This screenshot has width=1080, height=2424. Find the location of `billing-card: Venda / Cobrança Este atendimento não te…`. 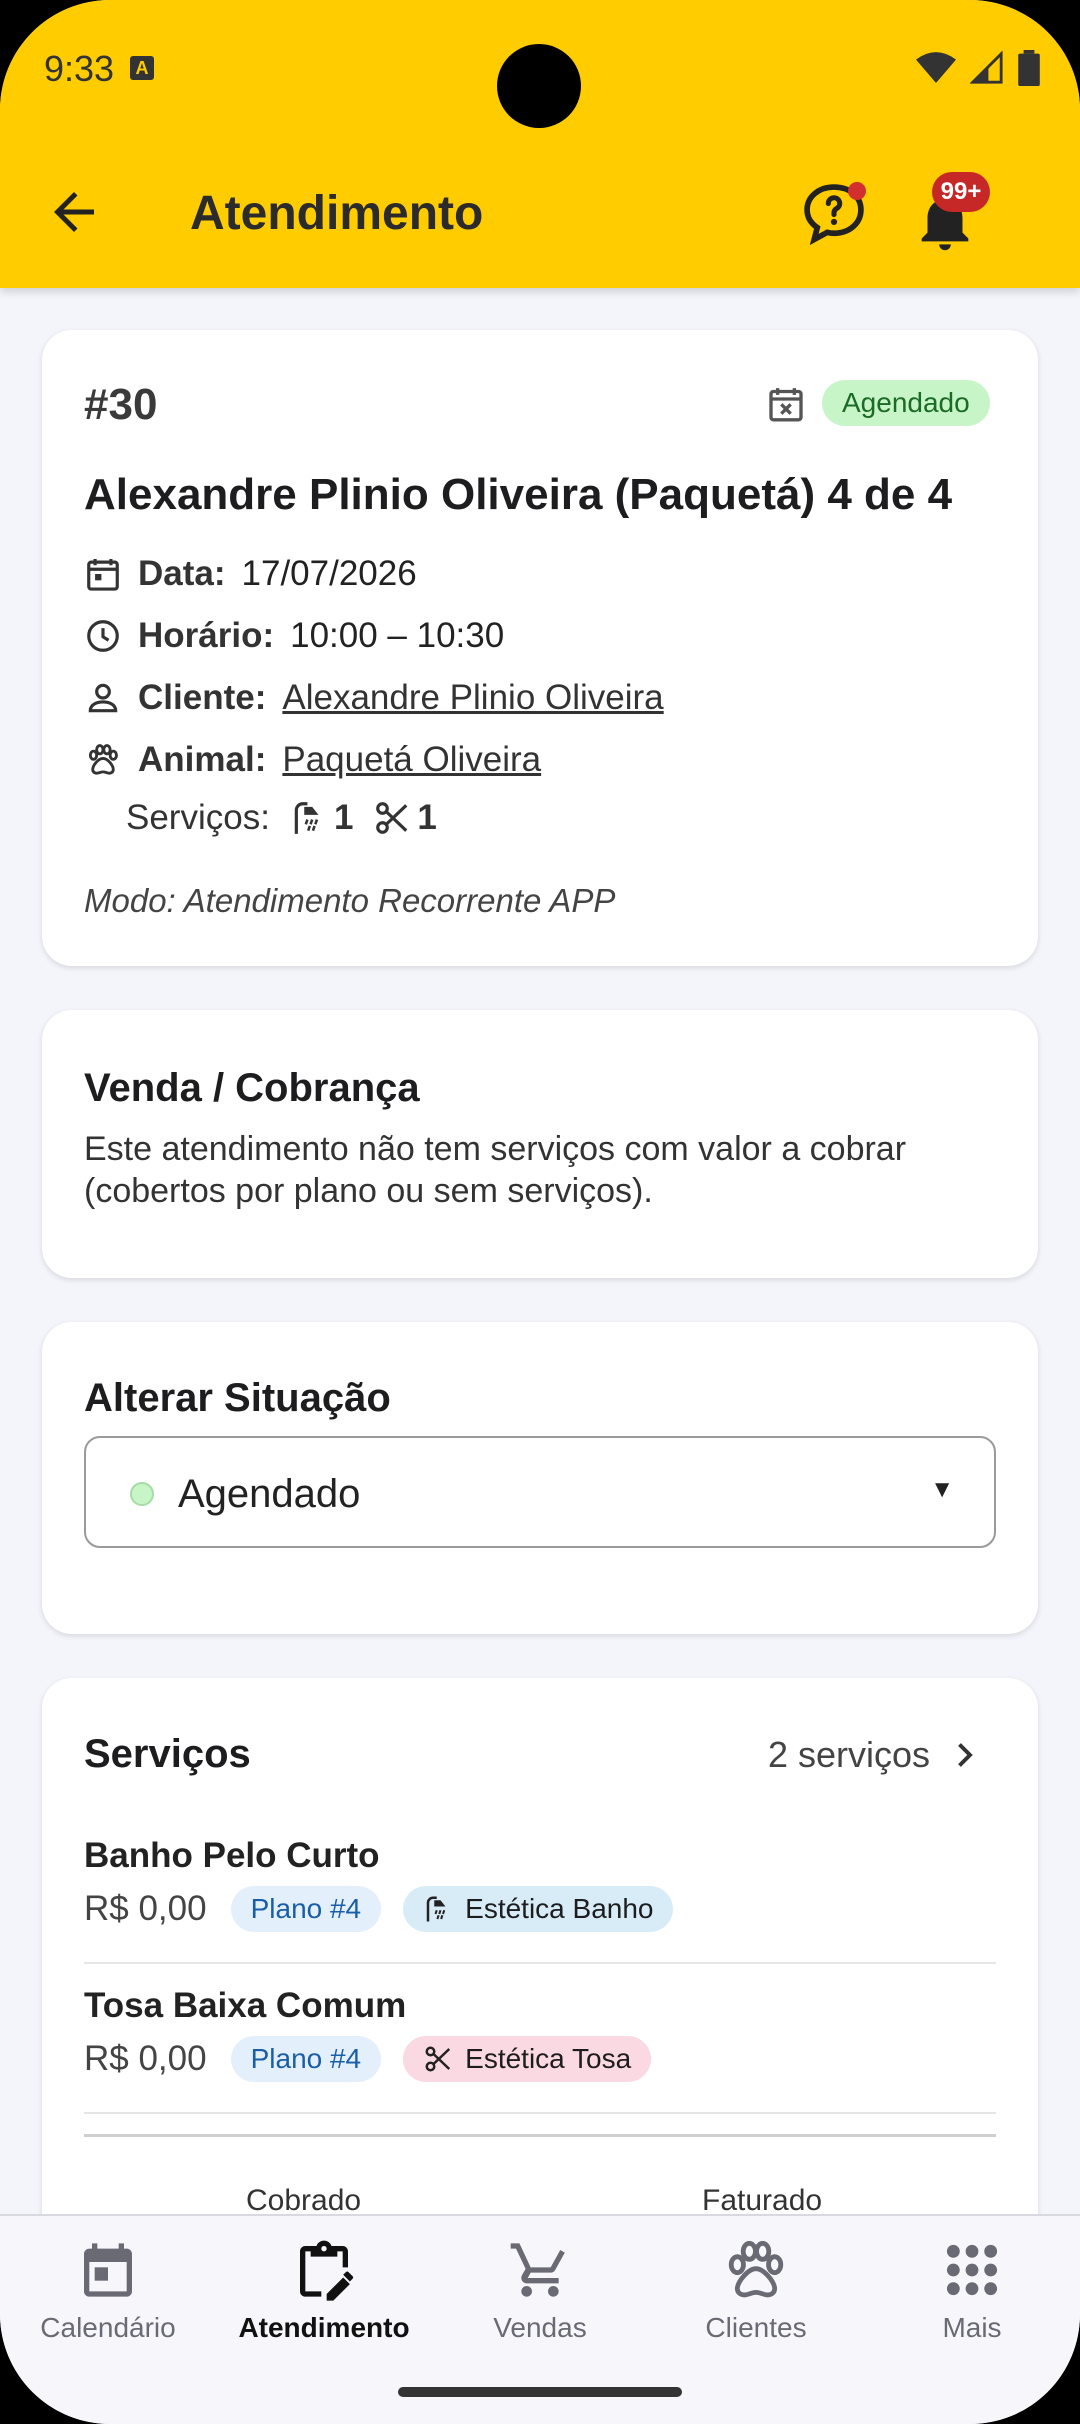

billing-card: Venda / Cobrança Este atendimento não te… is located at coordinates (540, 1144).